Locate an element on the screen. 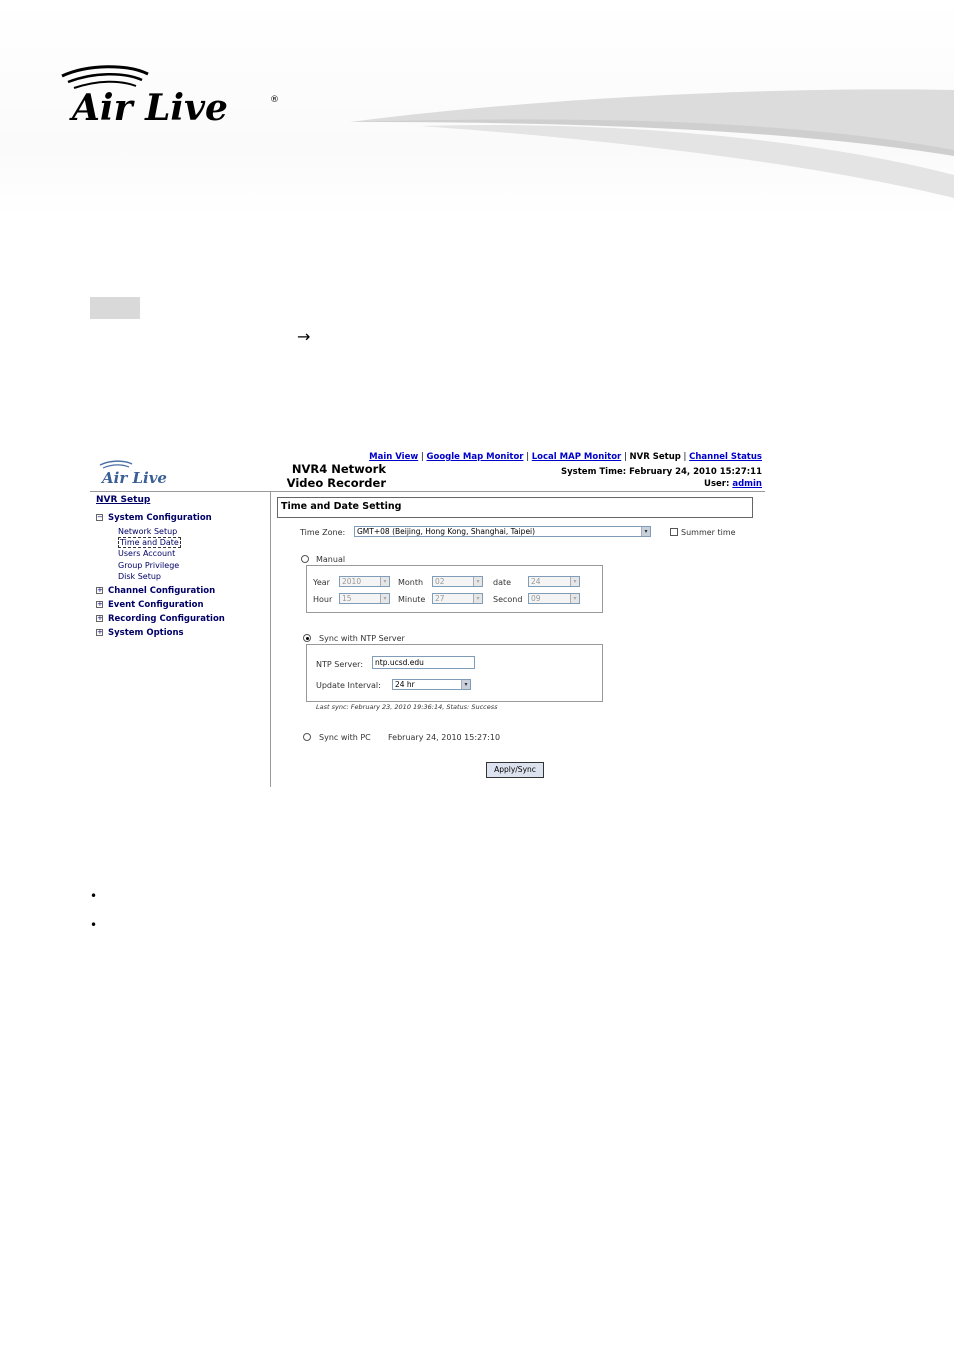 The image size is (954, 1351). year-select: 2010 ▾ is located at coordinates (364, 581).